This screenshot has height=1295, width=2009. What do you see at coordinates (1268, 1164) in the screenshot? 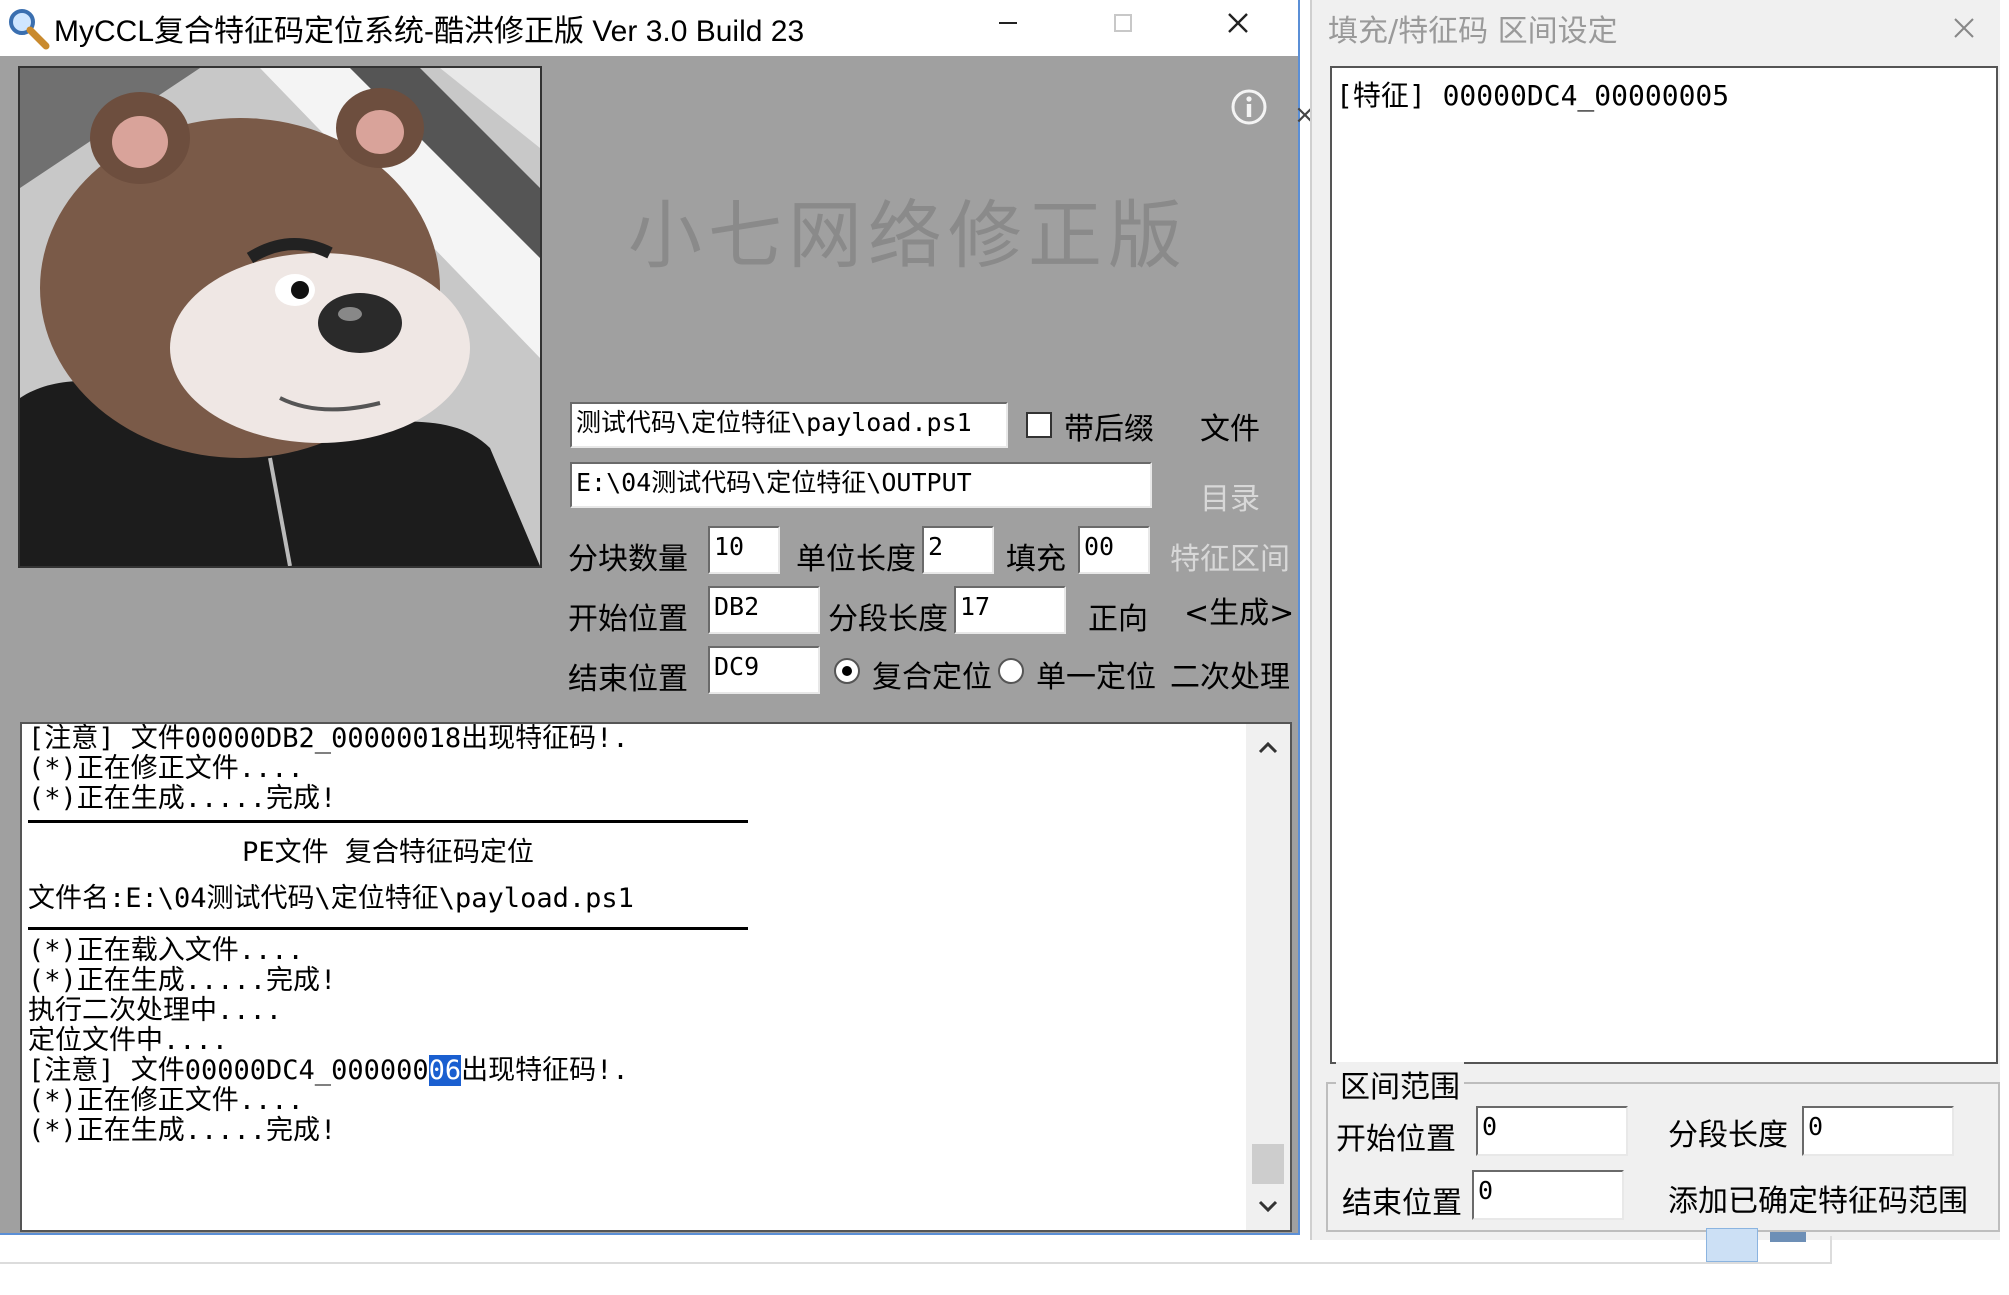
I see `scroll-thumb` at bounding box center [1268, 1164].